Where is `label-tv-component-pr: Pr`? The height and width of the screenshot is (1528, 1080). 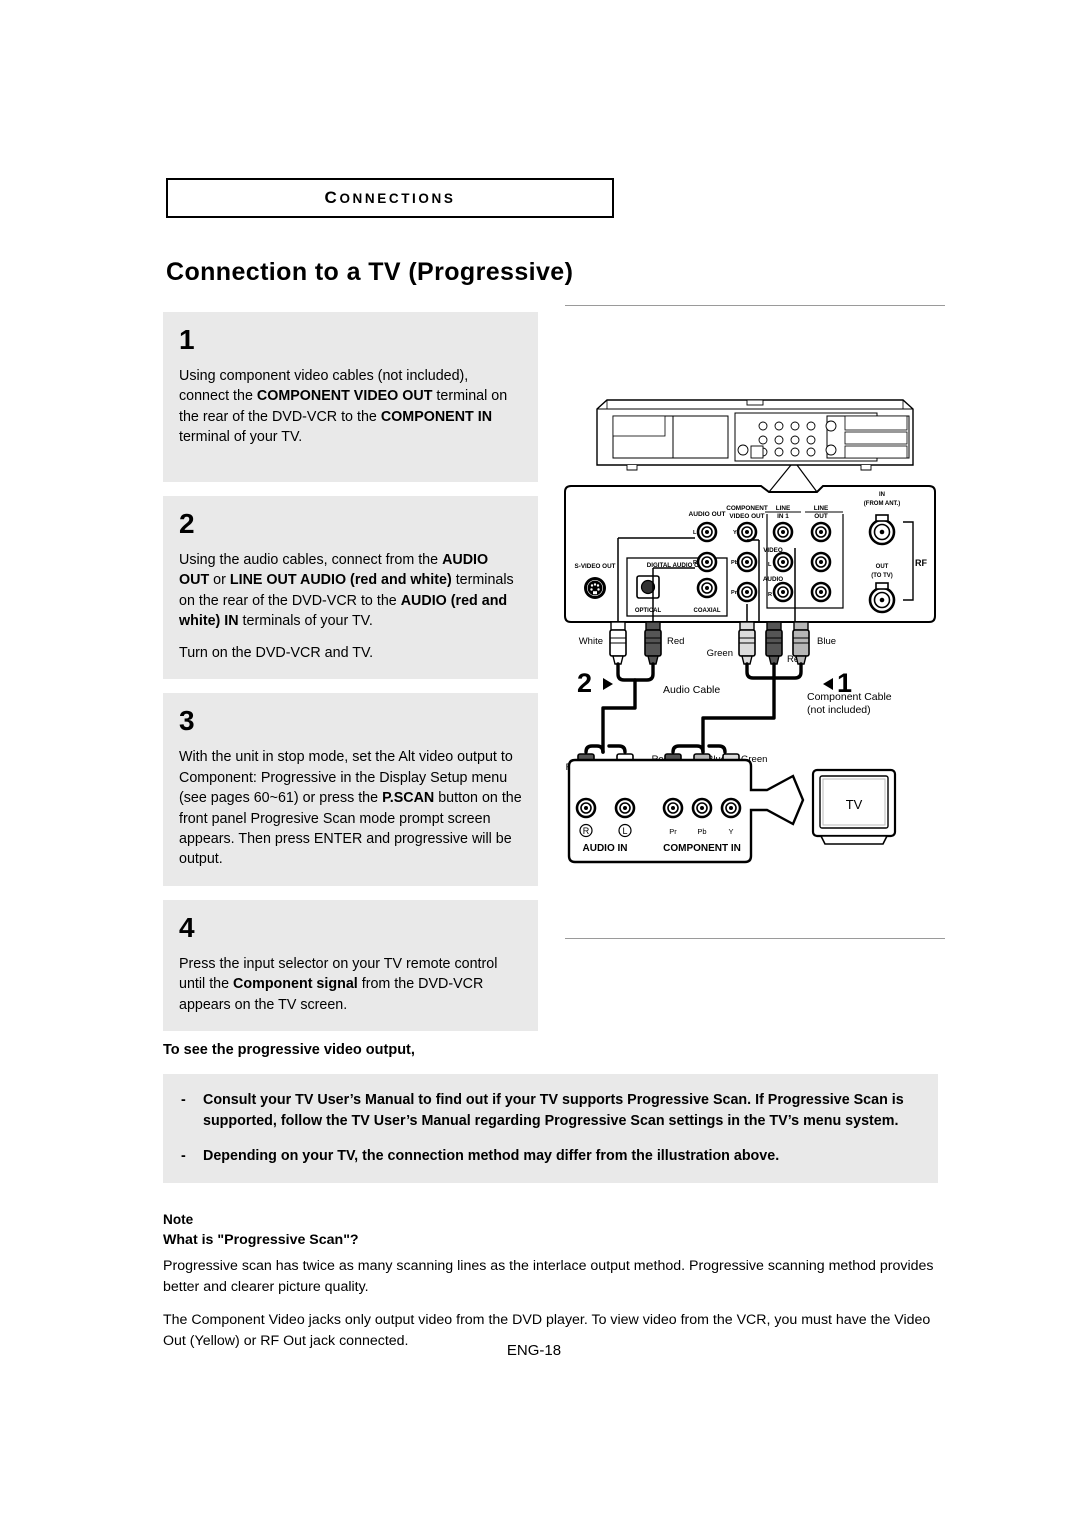 label-tv-component-pr: Pr is located at coordinates (673, 831).